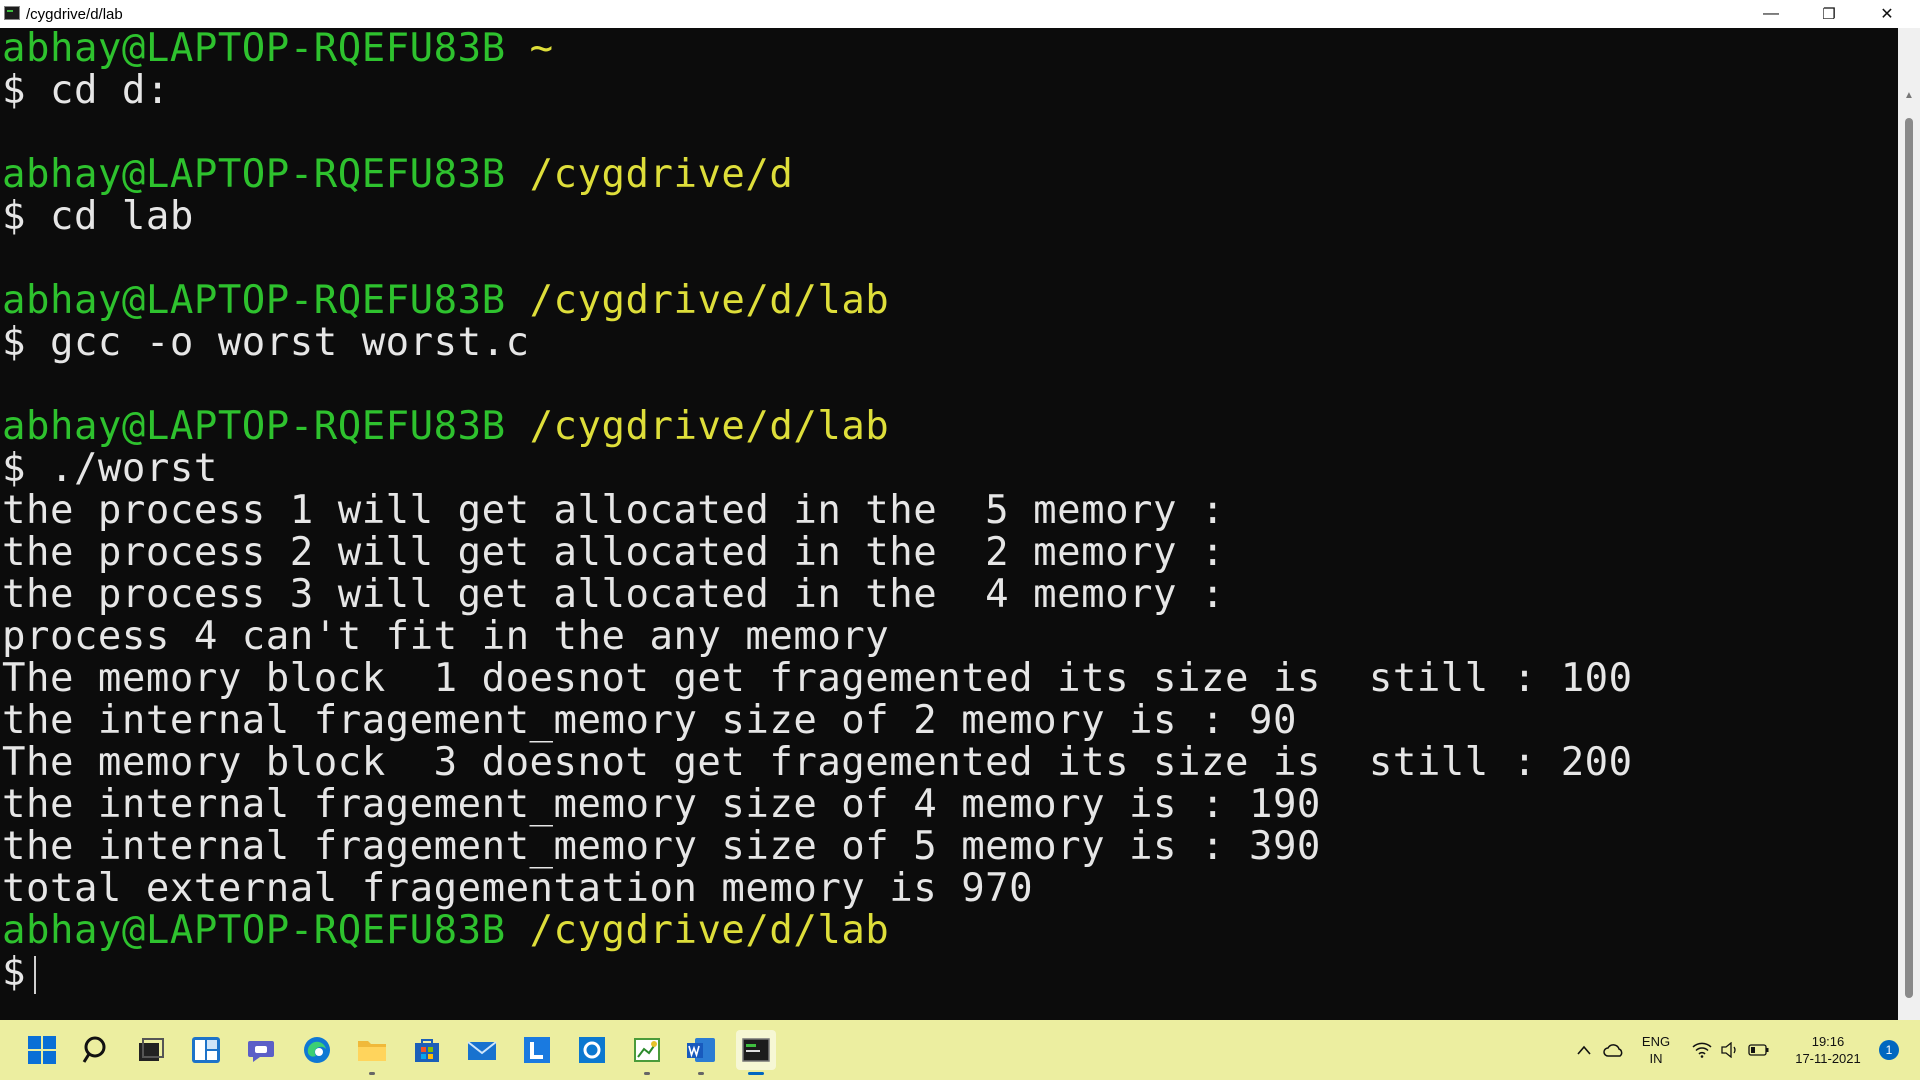 This screenshot has height=1080, width=1920. I want to click on terminal-text: $ ./worst, so click(110, 468).